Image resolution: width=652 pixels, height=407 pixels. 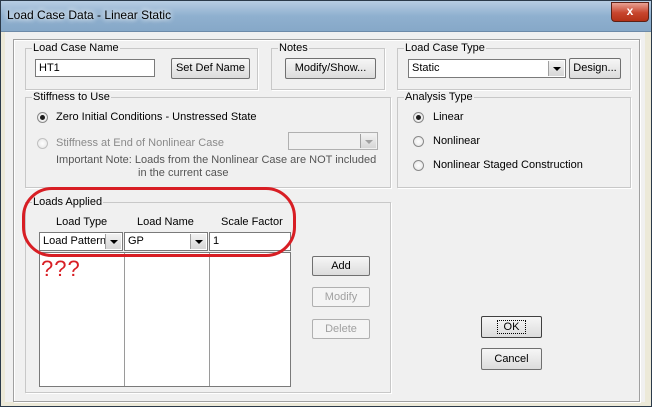 What do you see at coordinates (42, 143) in the screenshot?
I see `nonlinear-end-radio` at bounding box center [42, 143].